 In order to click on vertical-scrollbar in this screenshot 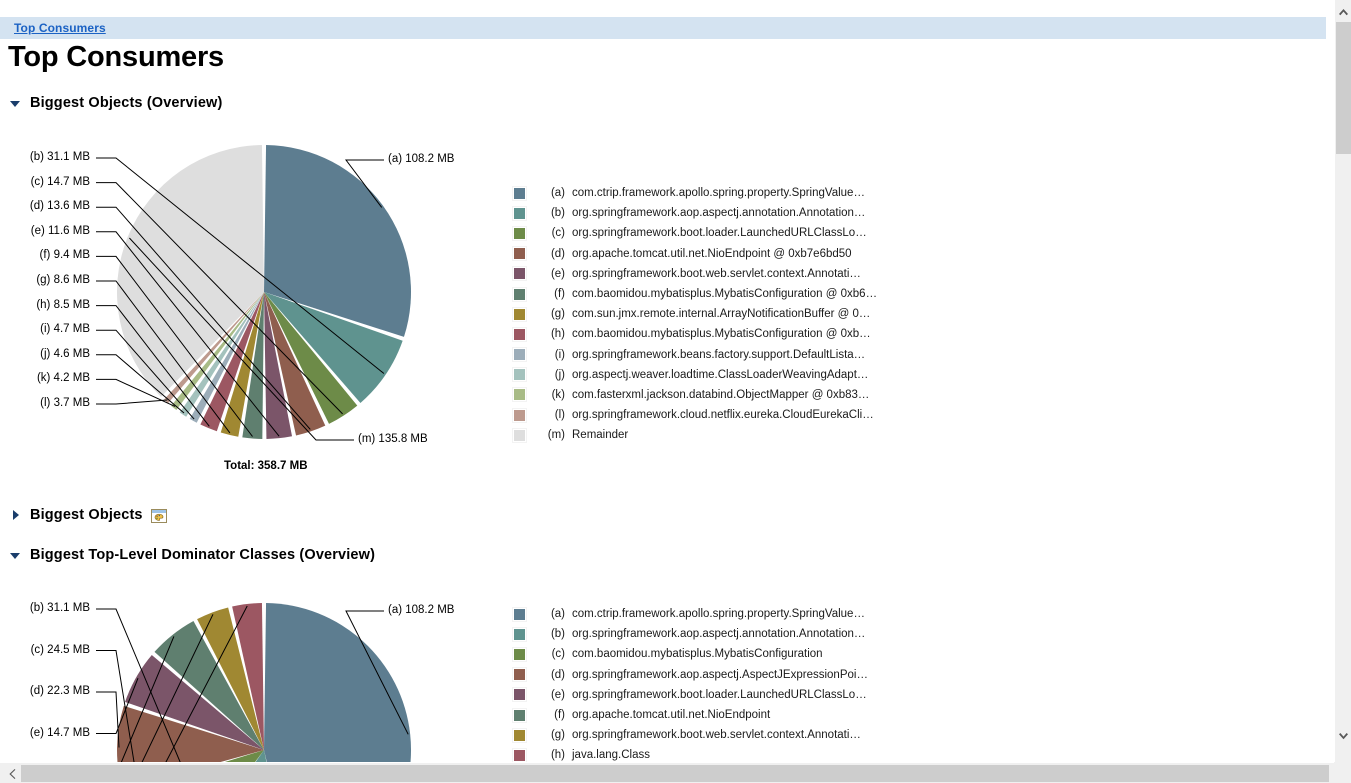, I will do `click(1342, 381)`.